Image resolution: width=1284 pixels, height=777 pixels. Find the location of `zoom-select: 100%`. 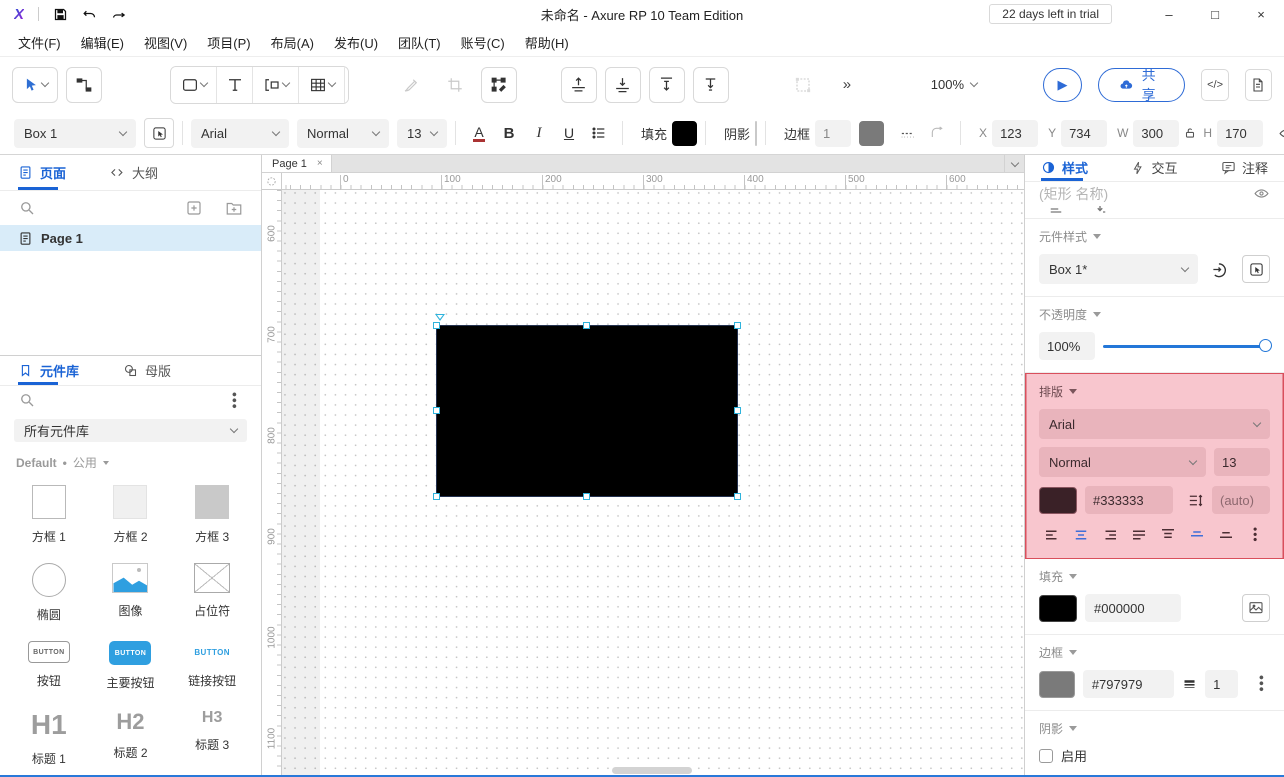

zoom-select: 100% is located at coordinates (953, 84).